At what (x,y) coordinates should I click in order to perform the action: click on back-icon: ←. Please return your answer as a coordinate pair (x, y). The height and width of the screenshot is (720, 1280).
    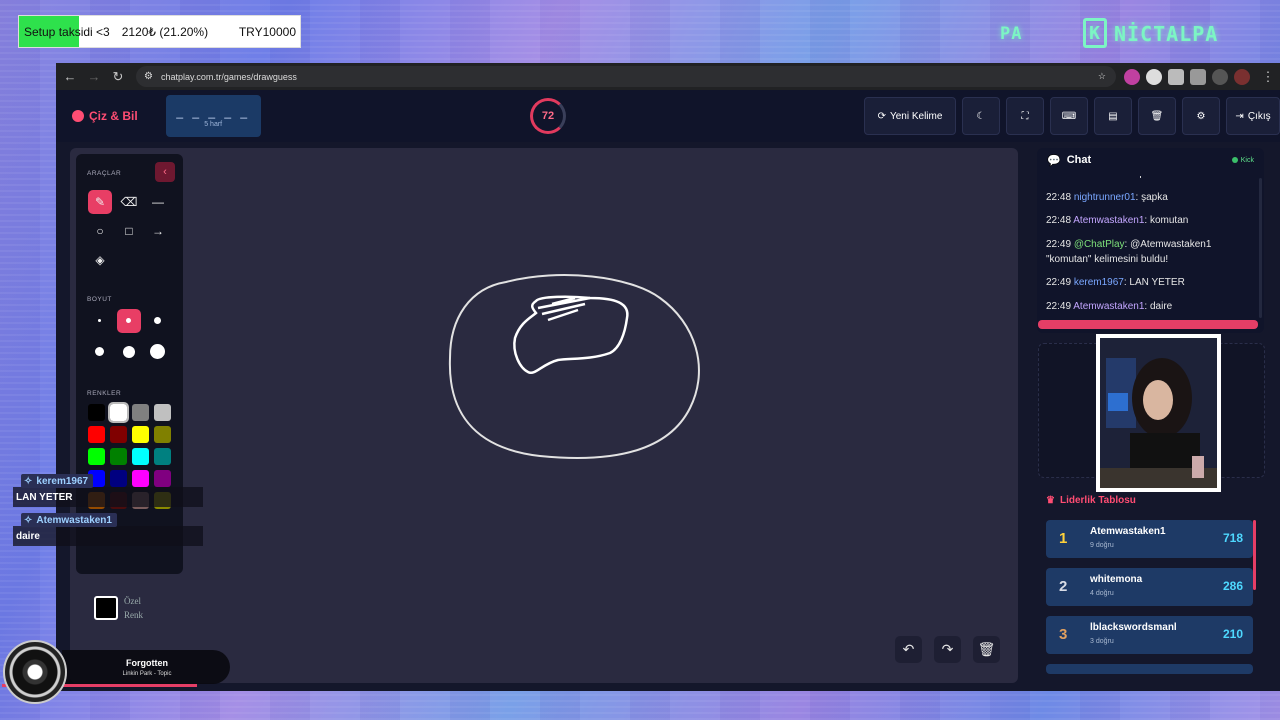
    Looking at the image, I should click on (70, 76).